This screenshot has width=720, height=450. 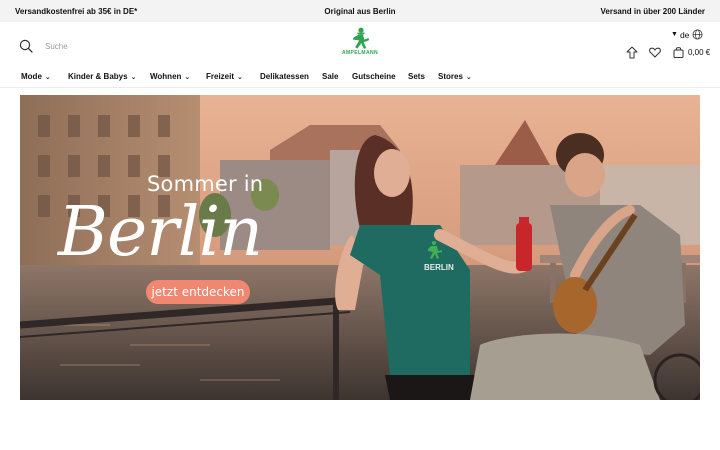 I want to click on nav-item-sets: Sets, so click(x=416, y=76).